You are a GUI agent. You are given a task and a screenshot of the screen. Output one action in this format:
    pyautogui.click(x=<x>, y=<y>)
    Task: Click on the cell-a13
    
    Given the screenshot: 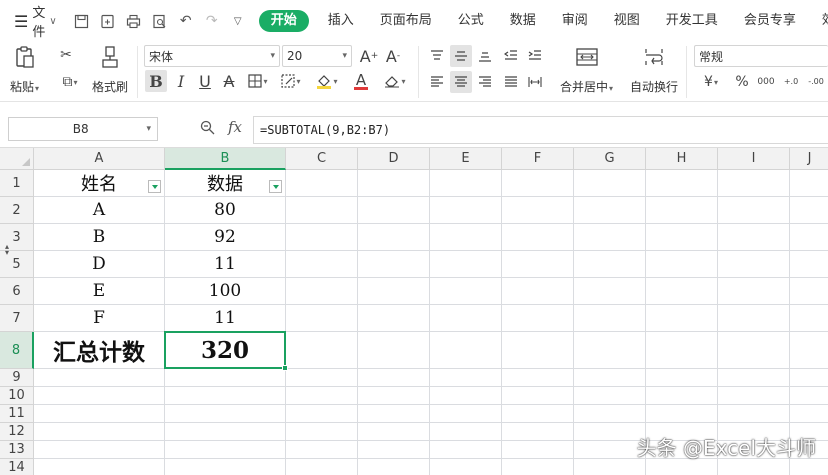 What is the action you would take?
    pyautogui.click(x=99, y=450)
    